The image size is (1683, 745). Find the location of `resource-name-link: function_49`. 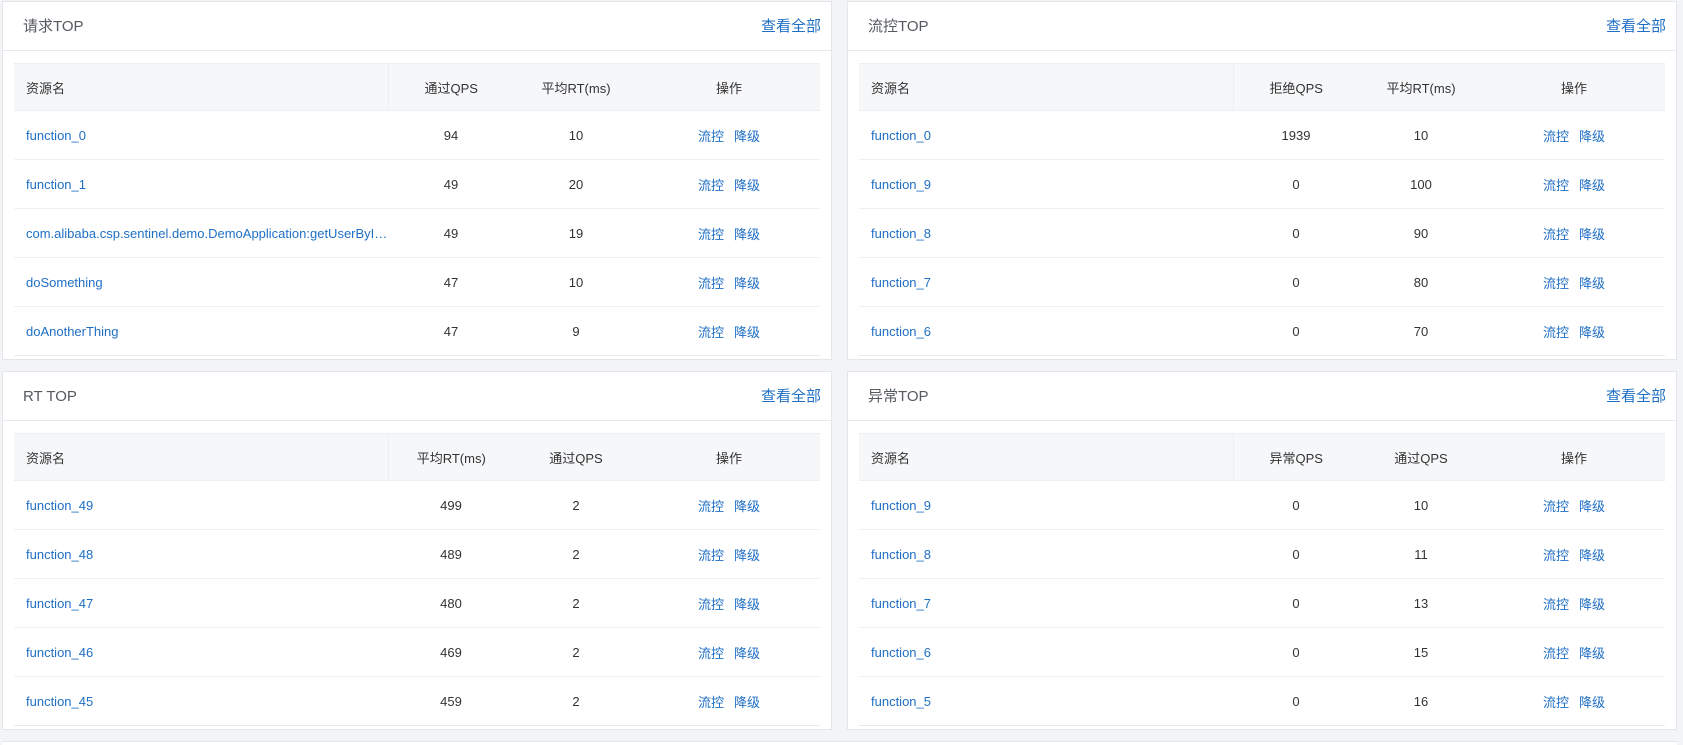

resource-name-link: function_49 is located at coordinates (201, 505).